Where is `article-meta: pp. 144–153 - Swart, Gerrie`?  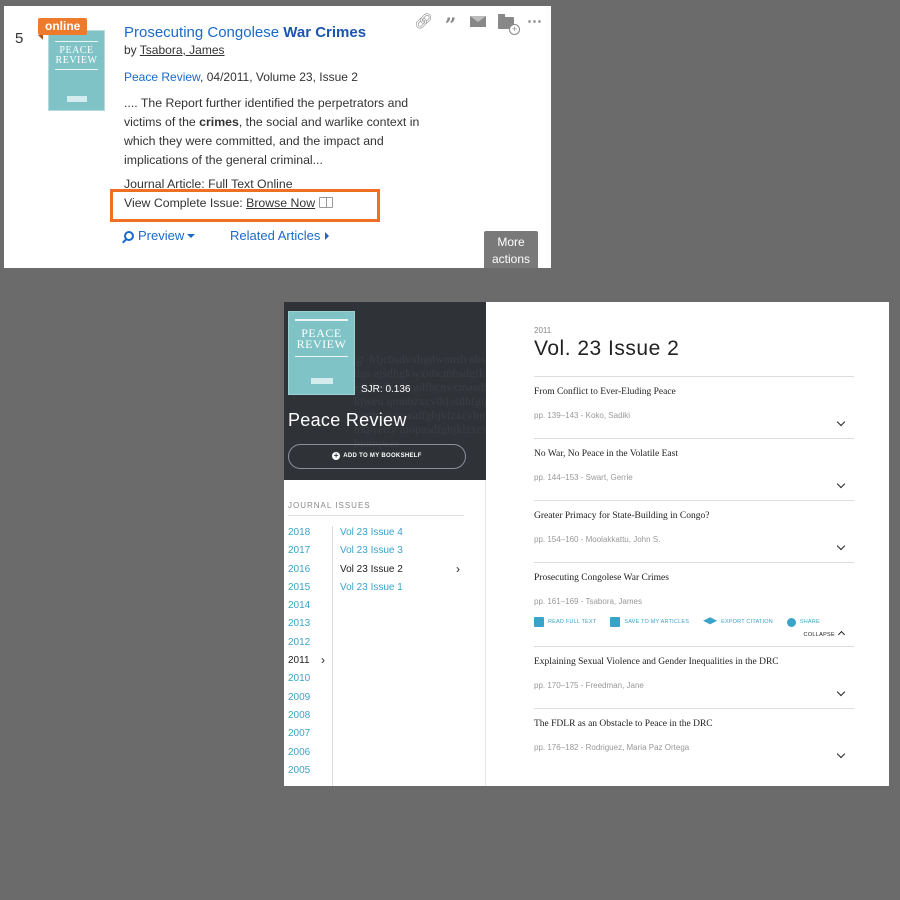 article-meta: pp. 144–153 - Swart, Gerrie is located at coordinates (694, 477).